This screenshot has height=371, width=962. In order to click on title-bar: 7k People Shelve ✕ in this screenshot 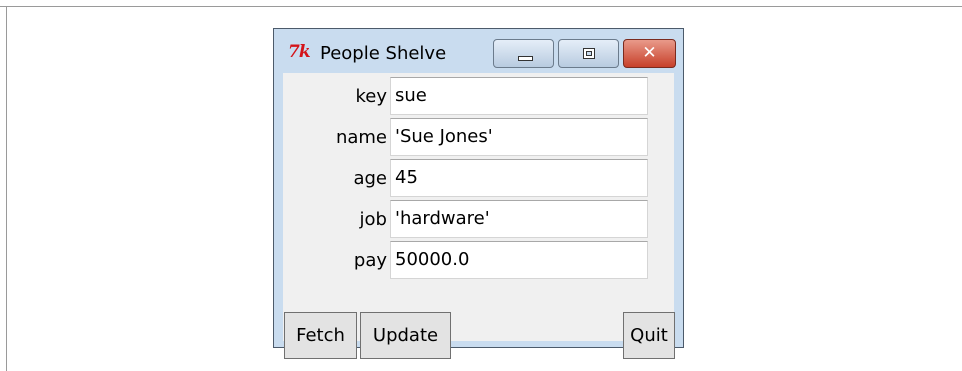, I will do `click(478, 51)`.